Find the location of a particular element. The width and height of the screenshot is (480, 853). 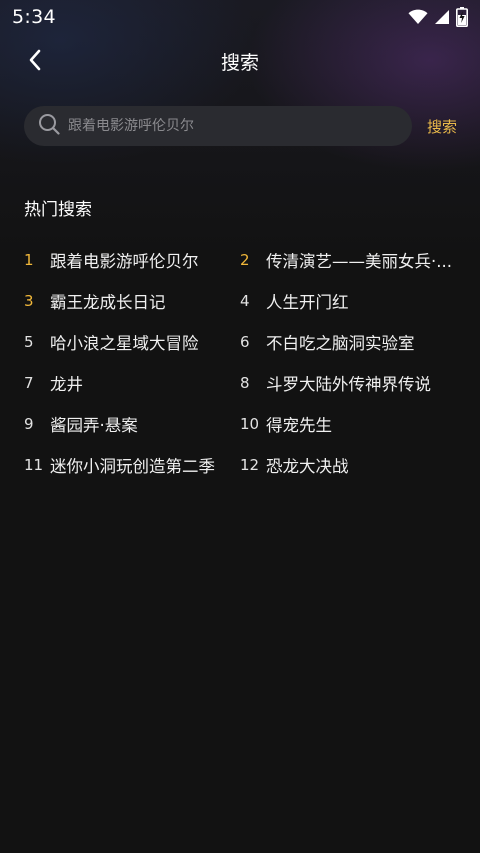

page-title: 搜索 is located at coordinates (239, 62).